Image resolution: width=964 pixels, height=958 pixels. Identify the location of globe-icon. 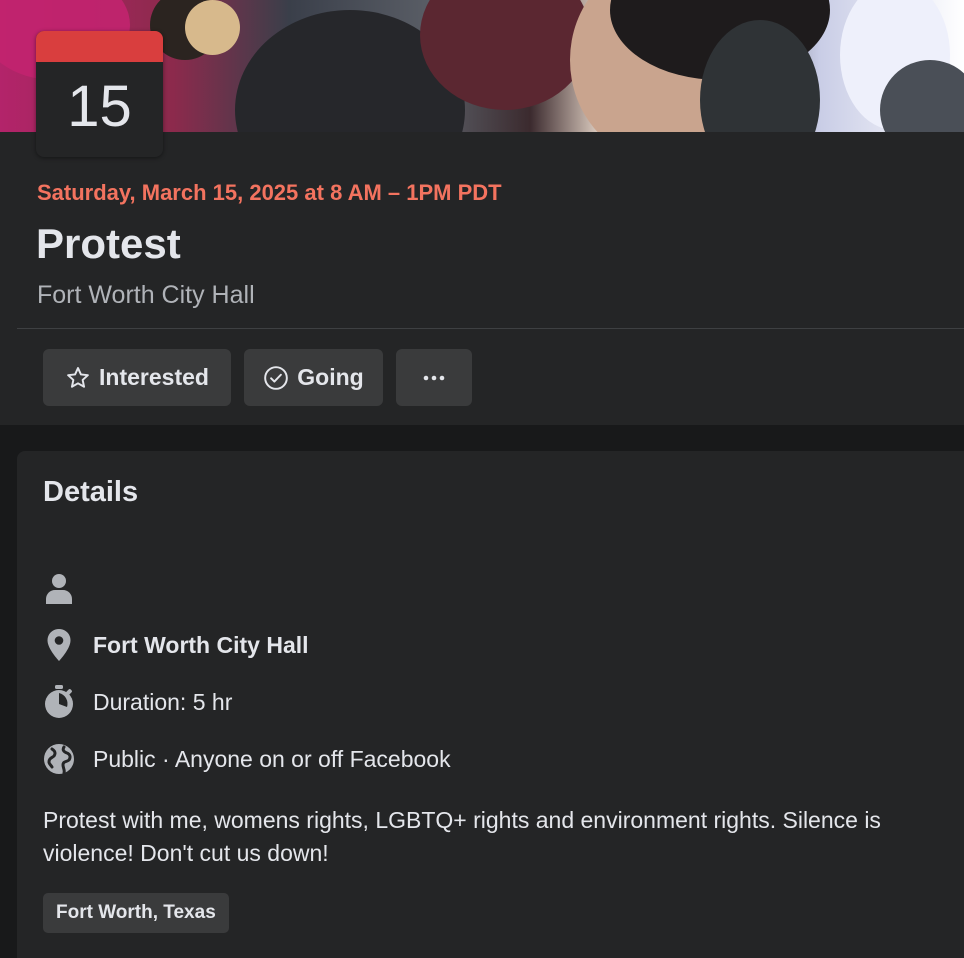
(59, 759).